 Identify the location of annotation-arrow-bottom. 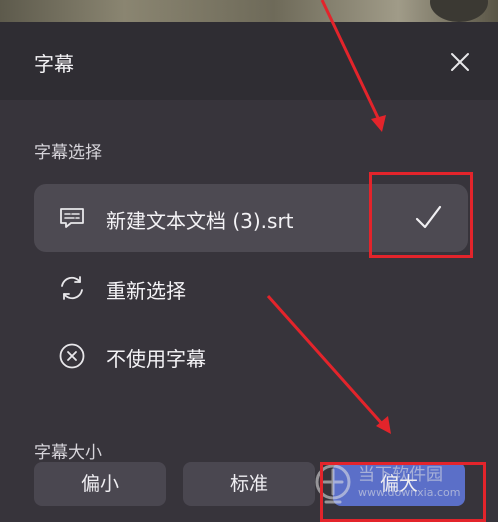
(326, 361).